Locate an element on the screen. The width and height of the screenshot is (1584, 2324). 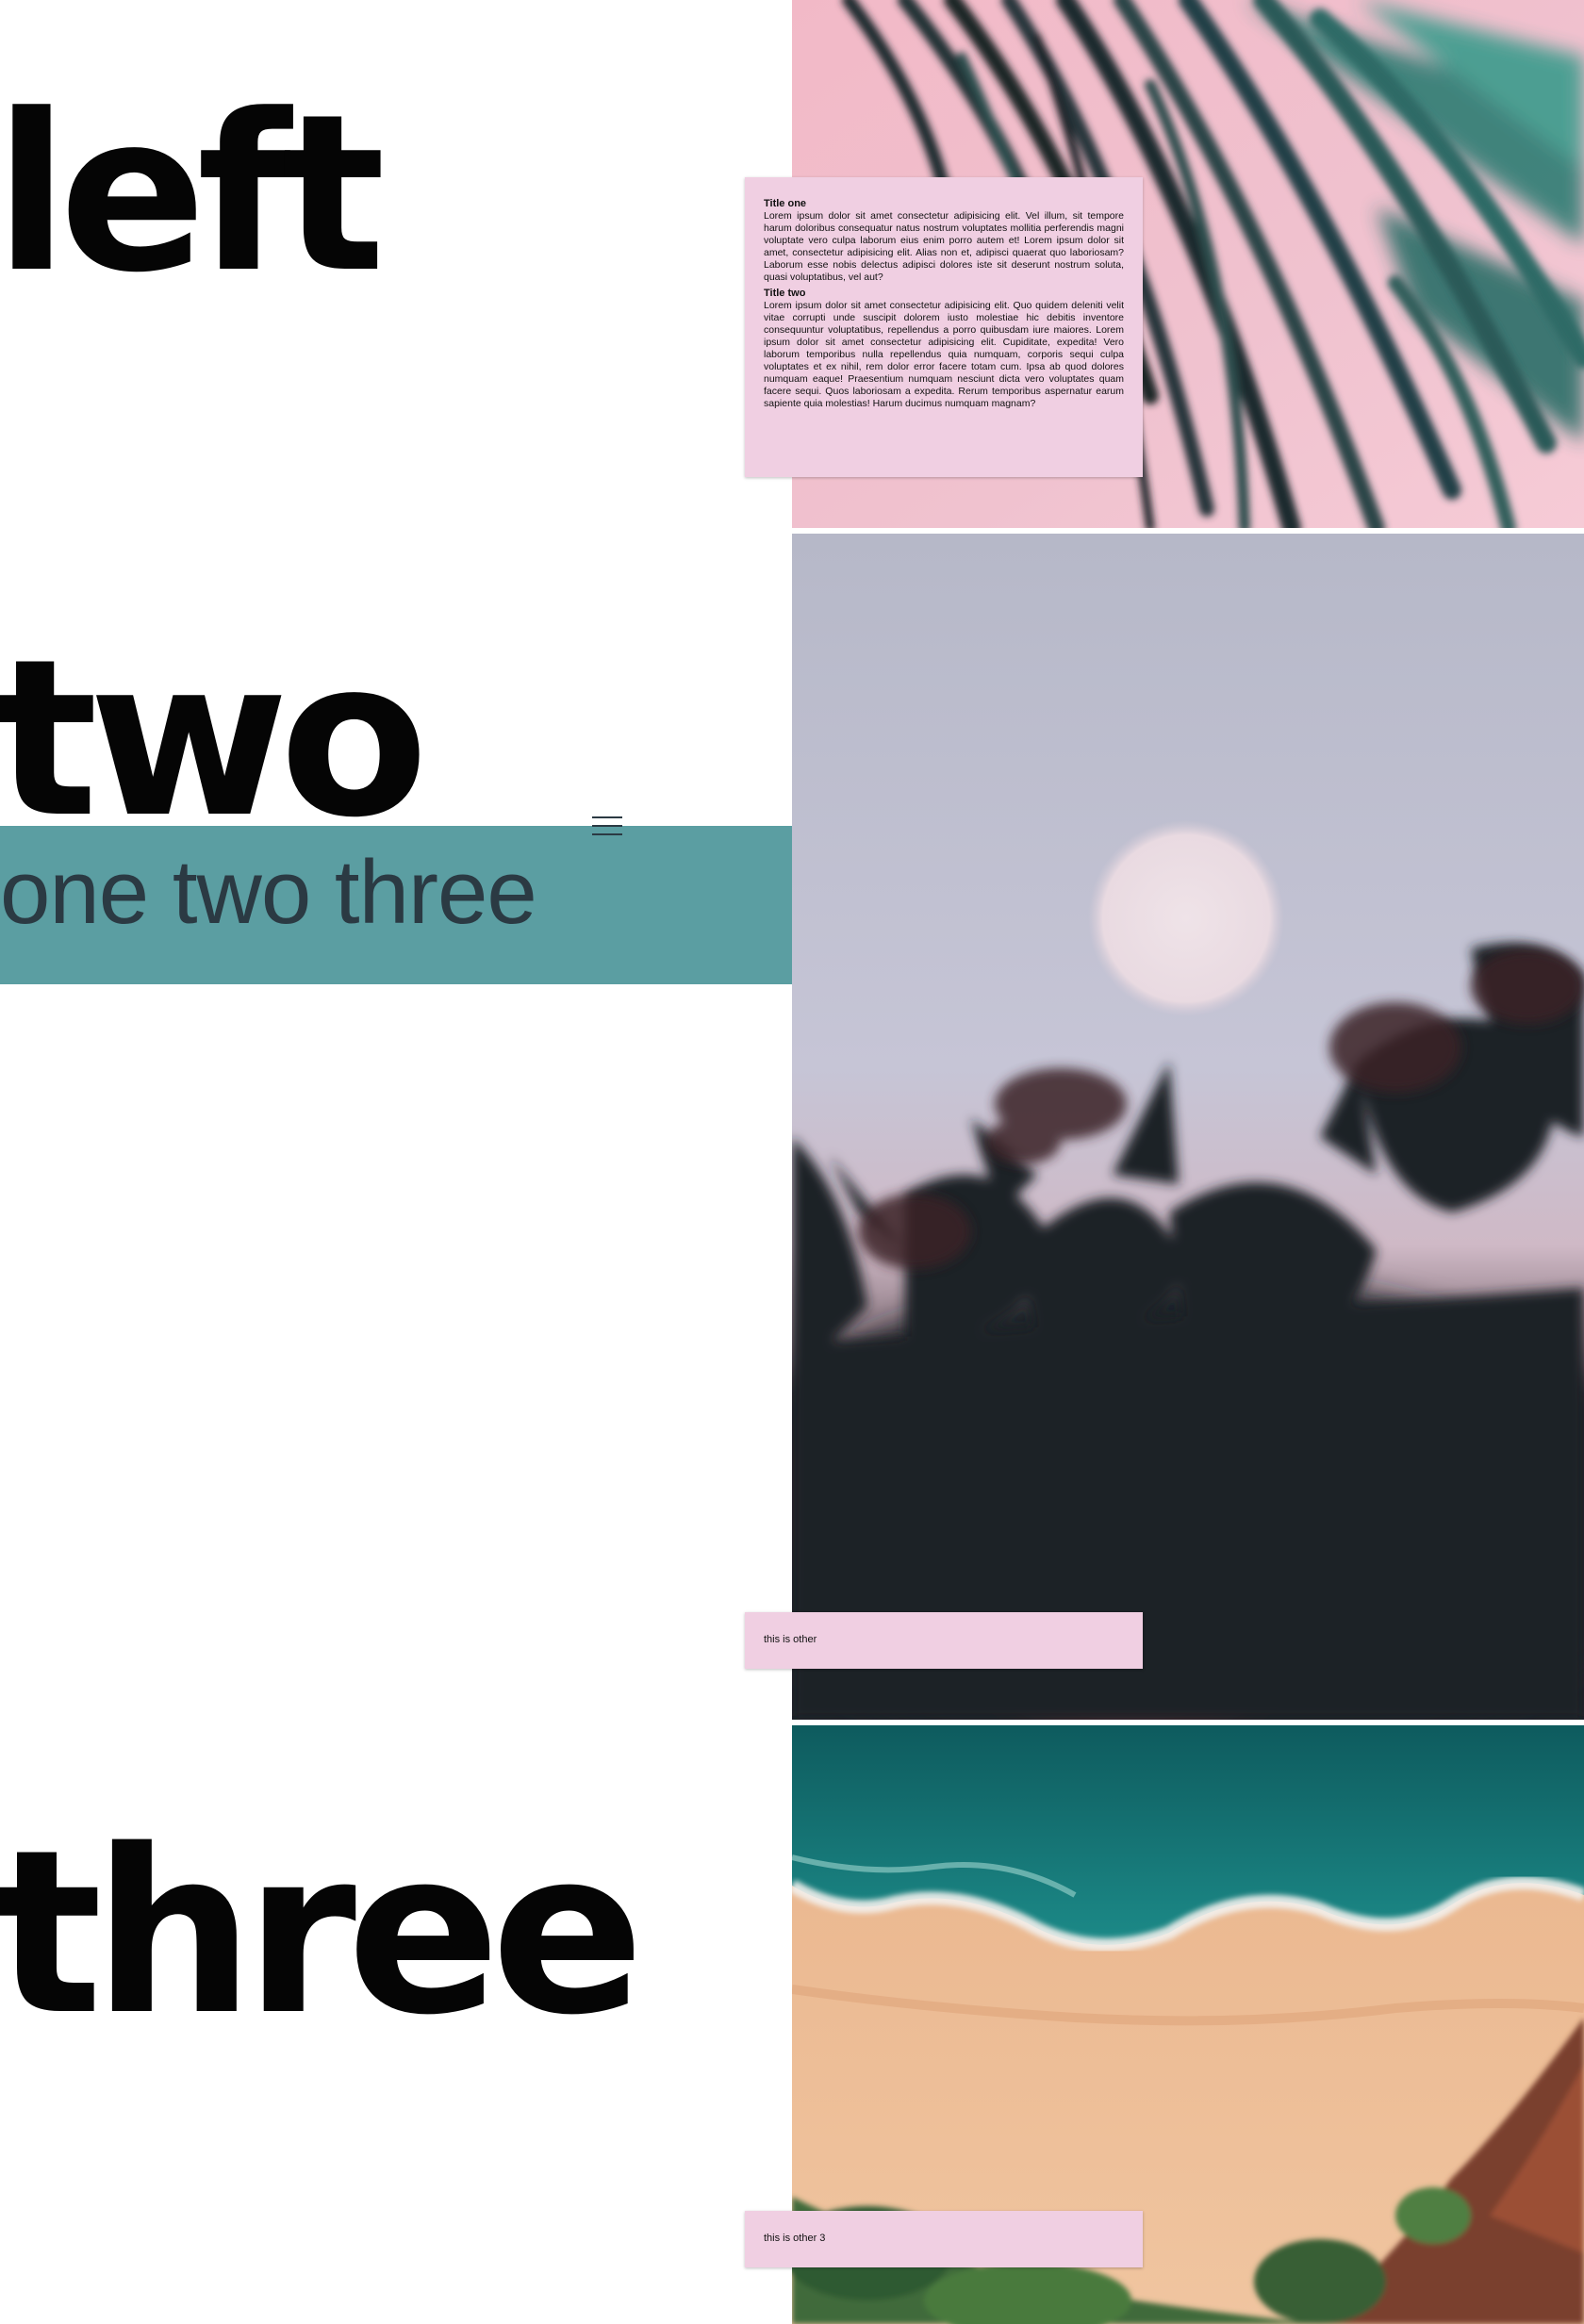
caption-text-other-3: this is other 3 is located at coordinates (795, 2238).